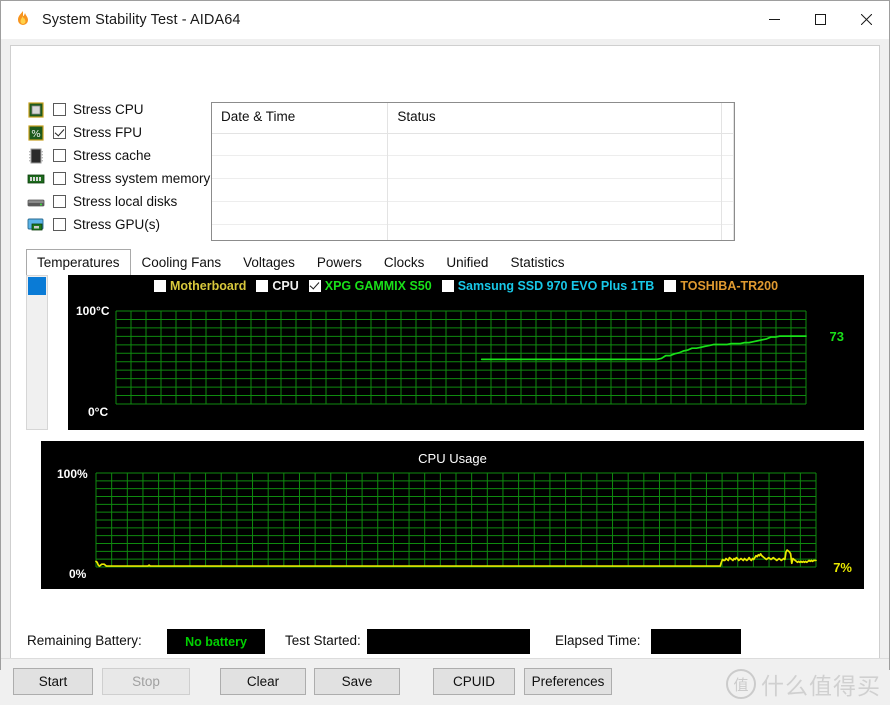 Image resolution: width=890 pixels, height=705 pixels. I want to click on stress-disks-label: Stress local disks, so click(125, 201).